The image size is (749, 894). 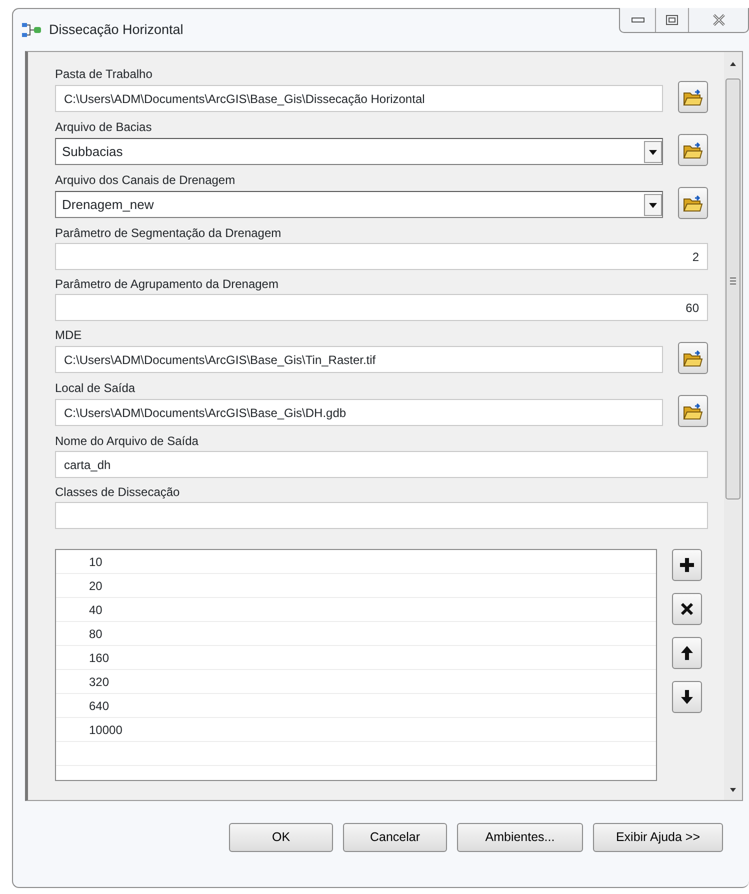 What do you see at coordinates (118, 492) in the screenshot?
I see `field-label: Classes de Dissecação` at bounding box center [118, 492].